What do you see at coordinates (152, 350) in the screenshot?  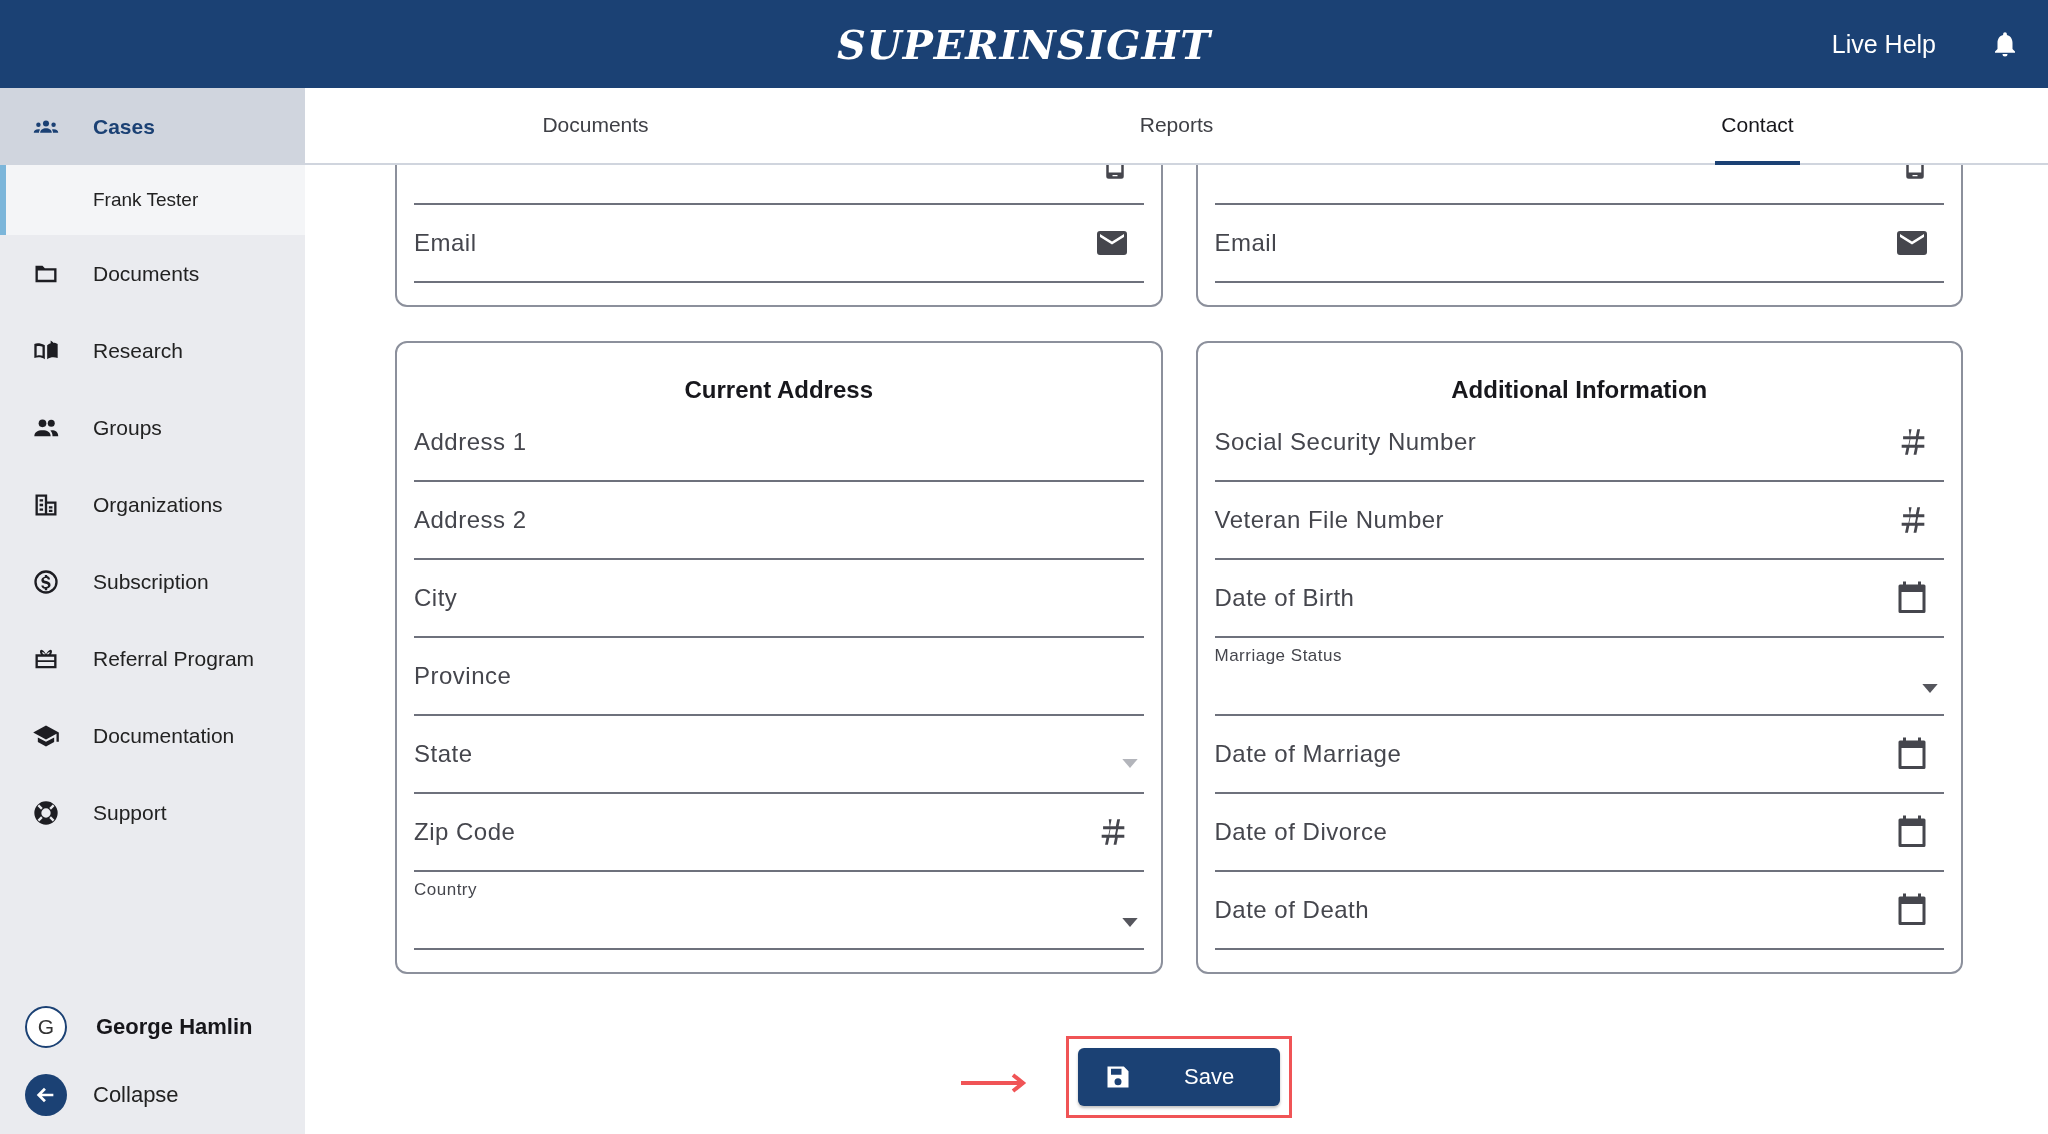 I see `sidebar-item: Research` at bounding box center [152, 350].